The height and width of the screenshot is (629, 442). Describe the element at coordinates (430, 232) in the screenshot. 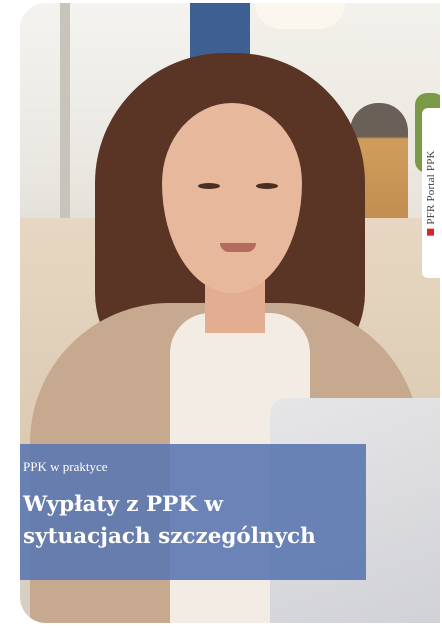

I see `pfr-logo-icon` at that location.